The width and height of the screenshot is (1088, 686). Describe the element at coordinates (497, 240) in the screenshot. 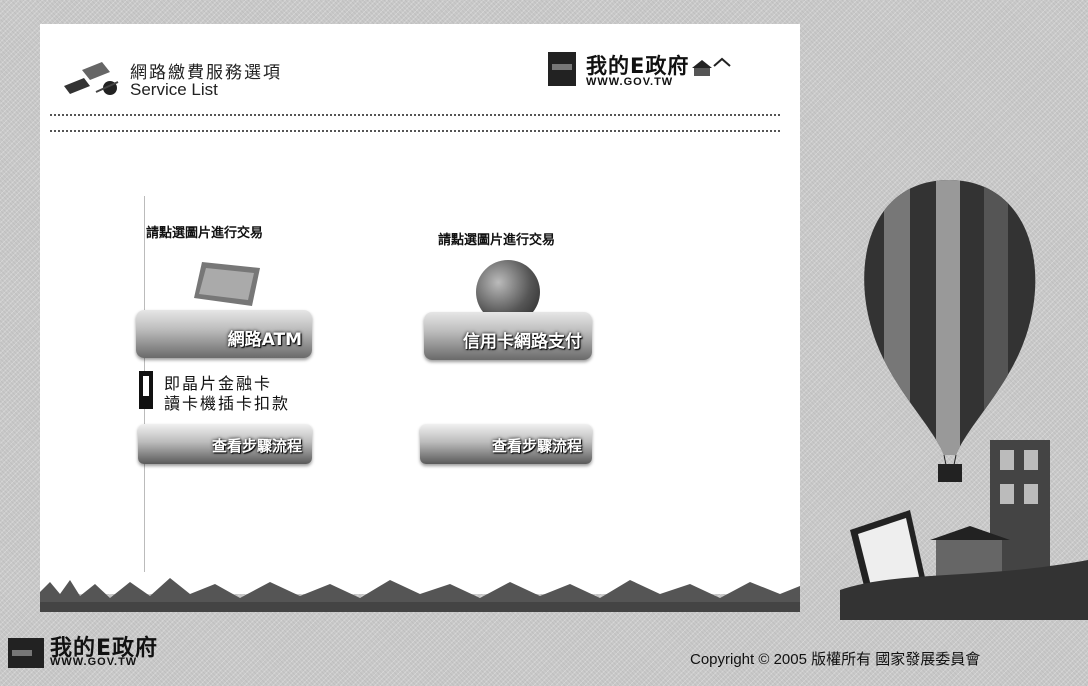

I see `credit-card-prompt: 請點選圖片進行交易` at that location.